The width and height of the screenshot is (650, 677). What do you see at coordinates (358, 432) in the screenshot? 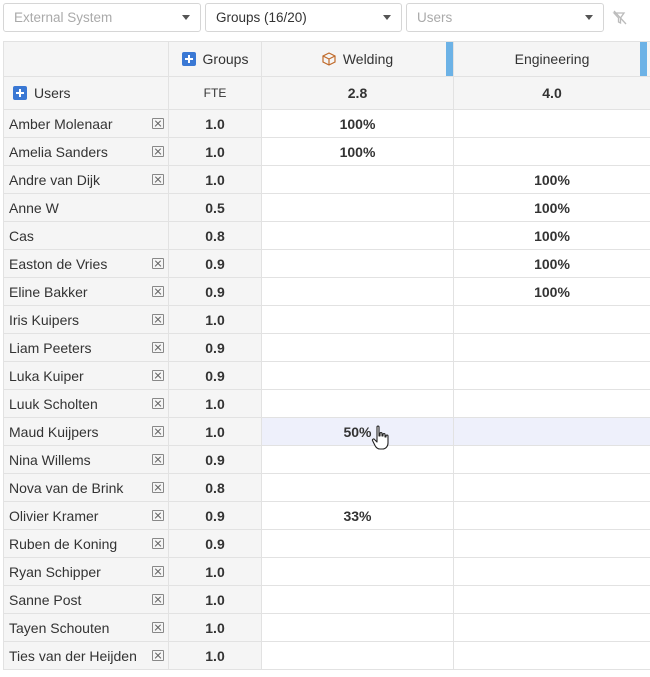
I see `allocation-cell-welding: 50%` at bounding box center [358, 432].